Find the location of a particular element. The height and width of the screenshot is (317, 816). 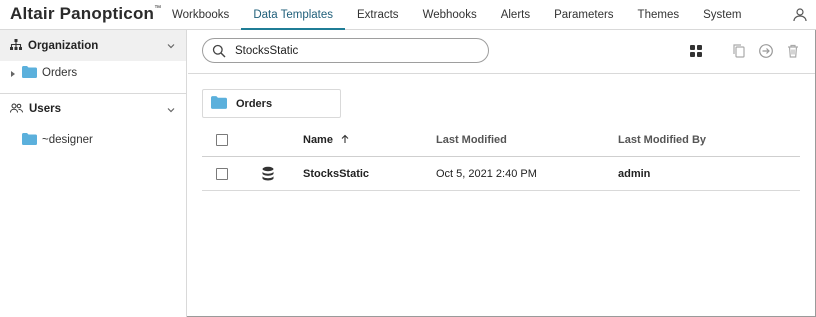

organization-section-header: Organization is located at coordinates (93, 45).